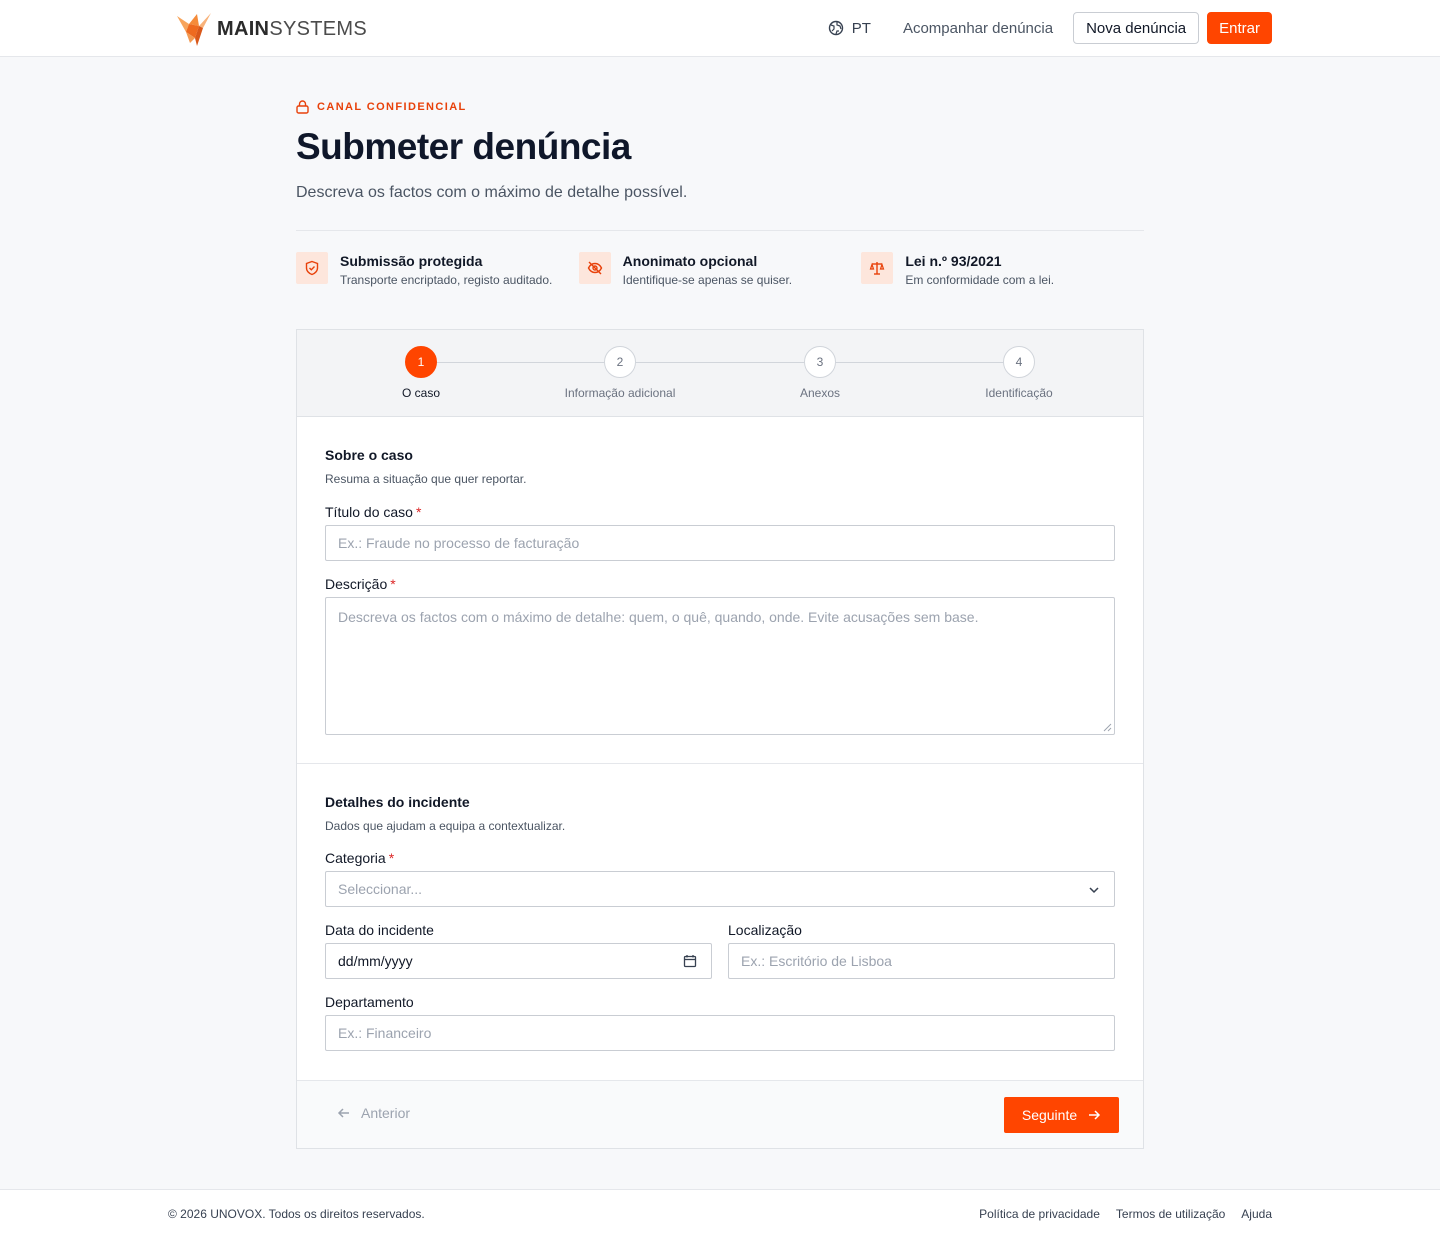 The width and height of the screenshot is (1440, 1238). What do you see at coordinates (518, 961) in the screenshot?
I see `incident-date-input: dd/mm/yyyy` at bounding box center [518, 961].